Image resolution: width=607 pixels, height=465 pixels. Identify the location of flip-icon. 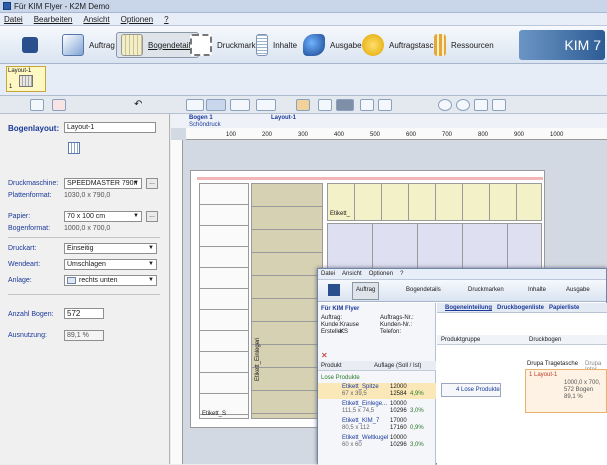
(367, 105).